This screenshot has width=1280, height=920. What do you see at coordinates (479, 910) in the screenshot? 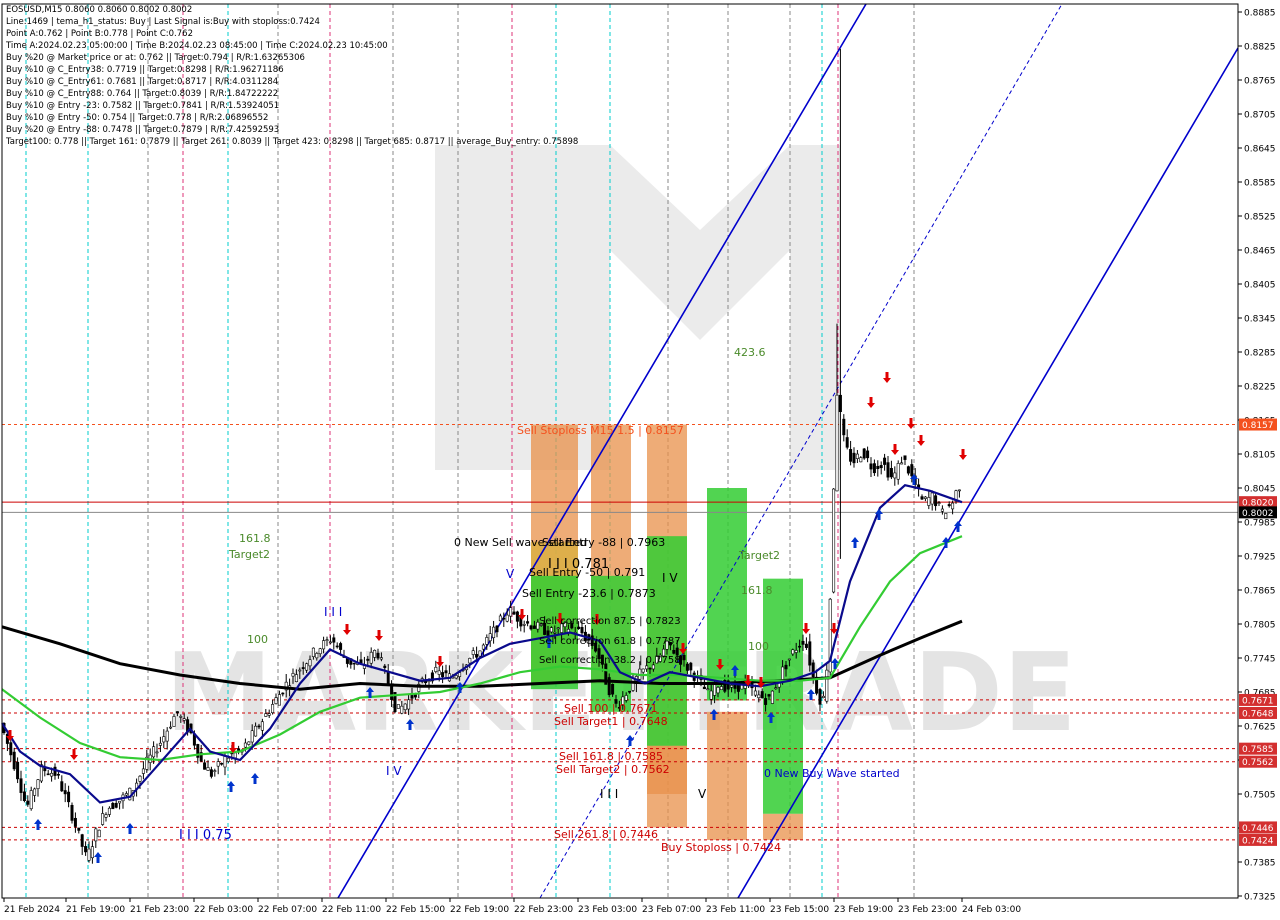
I see `time-tick-label: 22 Feb 19:00` at bounding box center [479, 910].